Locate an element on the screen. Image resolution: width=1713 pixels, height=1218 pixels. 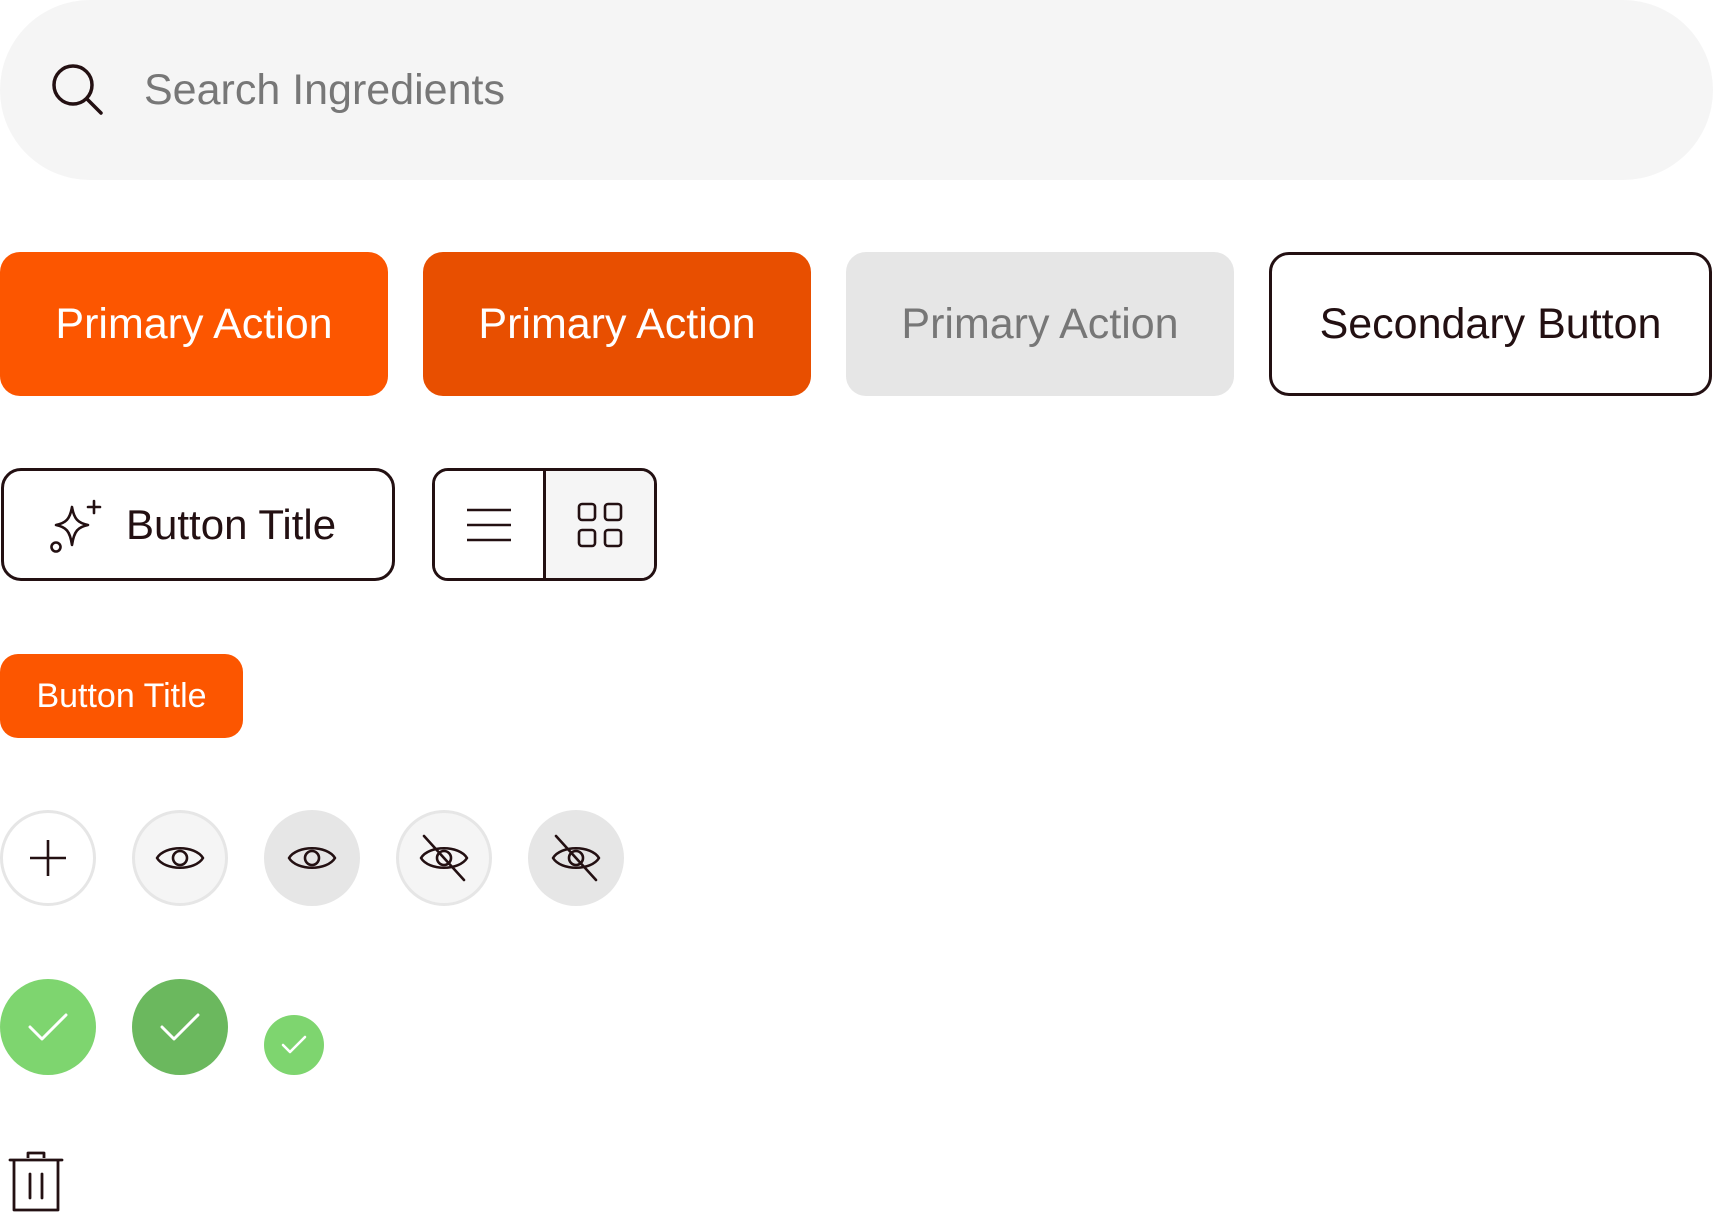
list-icon is located at coordinates (489, 524).